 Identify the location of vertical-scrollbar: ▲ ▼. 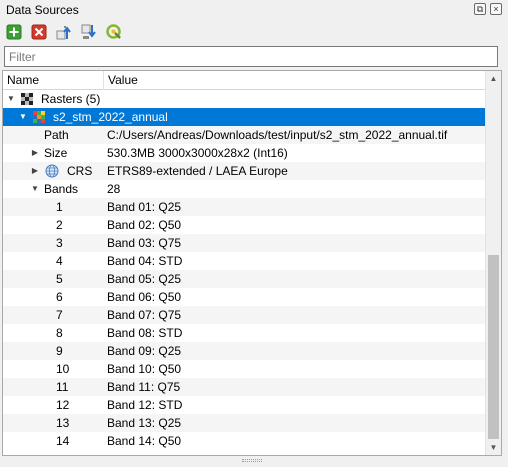
(493, 263).